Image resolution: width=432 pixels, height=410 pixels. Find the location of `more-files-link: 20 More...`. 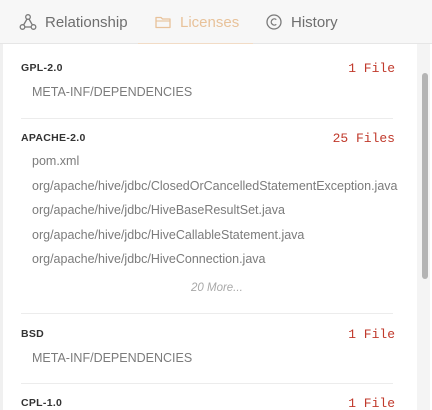

more-files-link: 20 More... is located at coordinates (217, 288).